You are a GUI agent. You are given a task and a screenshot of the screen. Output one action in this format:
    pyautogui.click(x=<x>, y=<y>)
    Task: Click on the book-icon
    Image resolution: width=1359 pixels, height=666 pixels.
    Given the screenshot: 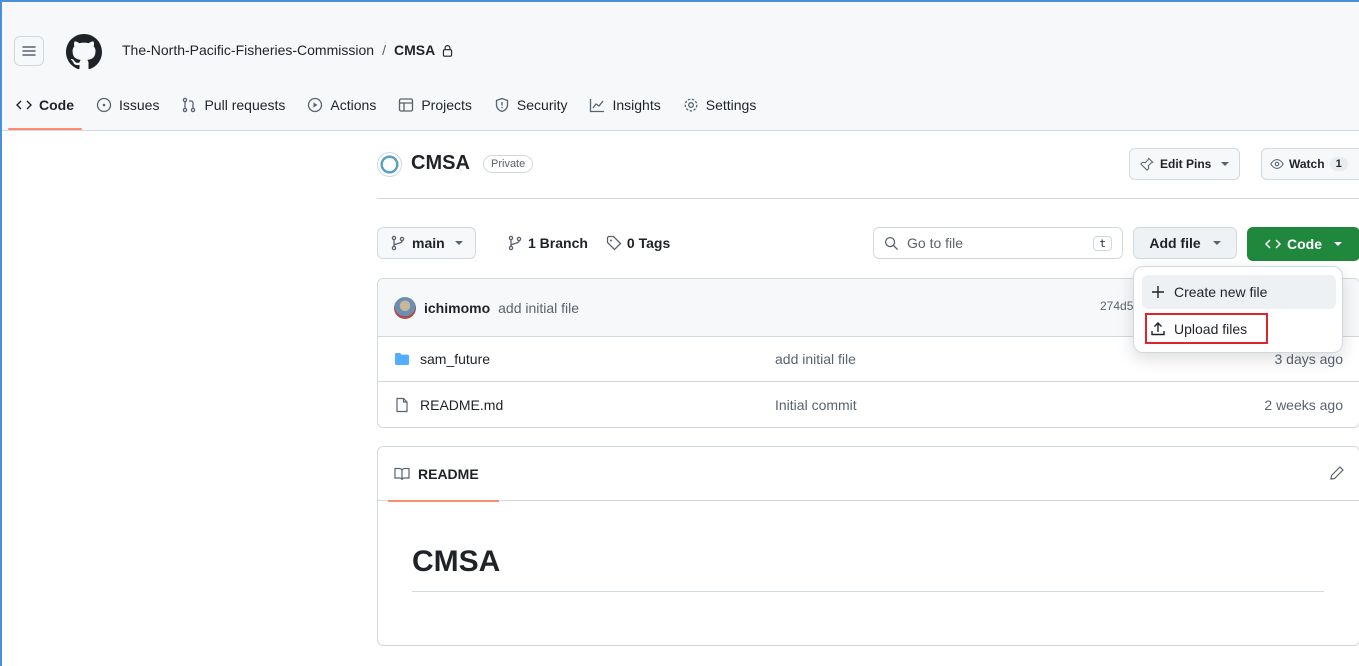 What is the action you would take?
    pyautogui.click(x=402, y=473)
    